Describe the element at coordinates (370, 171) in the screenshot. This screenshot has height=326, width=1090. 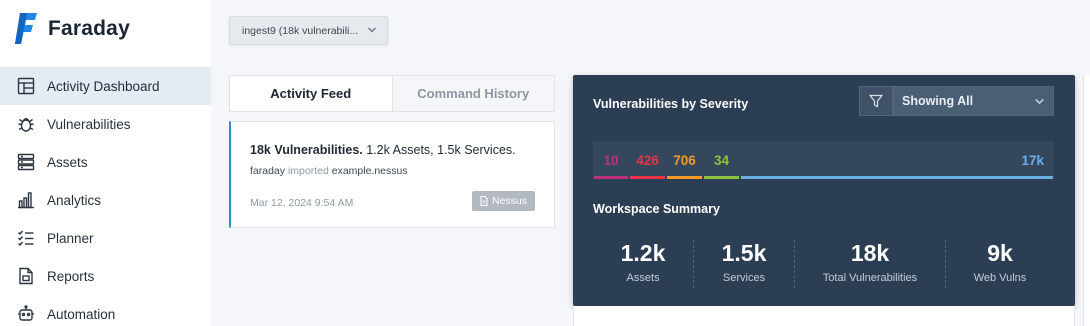
I see `feed-file: example.nessus` at that location.